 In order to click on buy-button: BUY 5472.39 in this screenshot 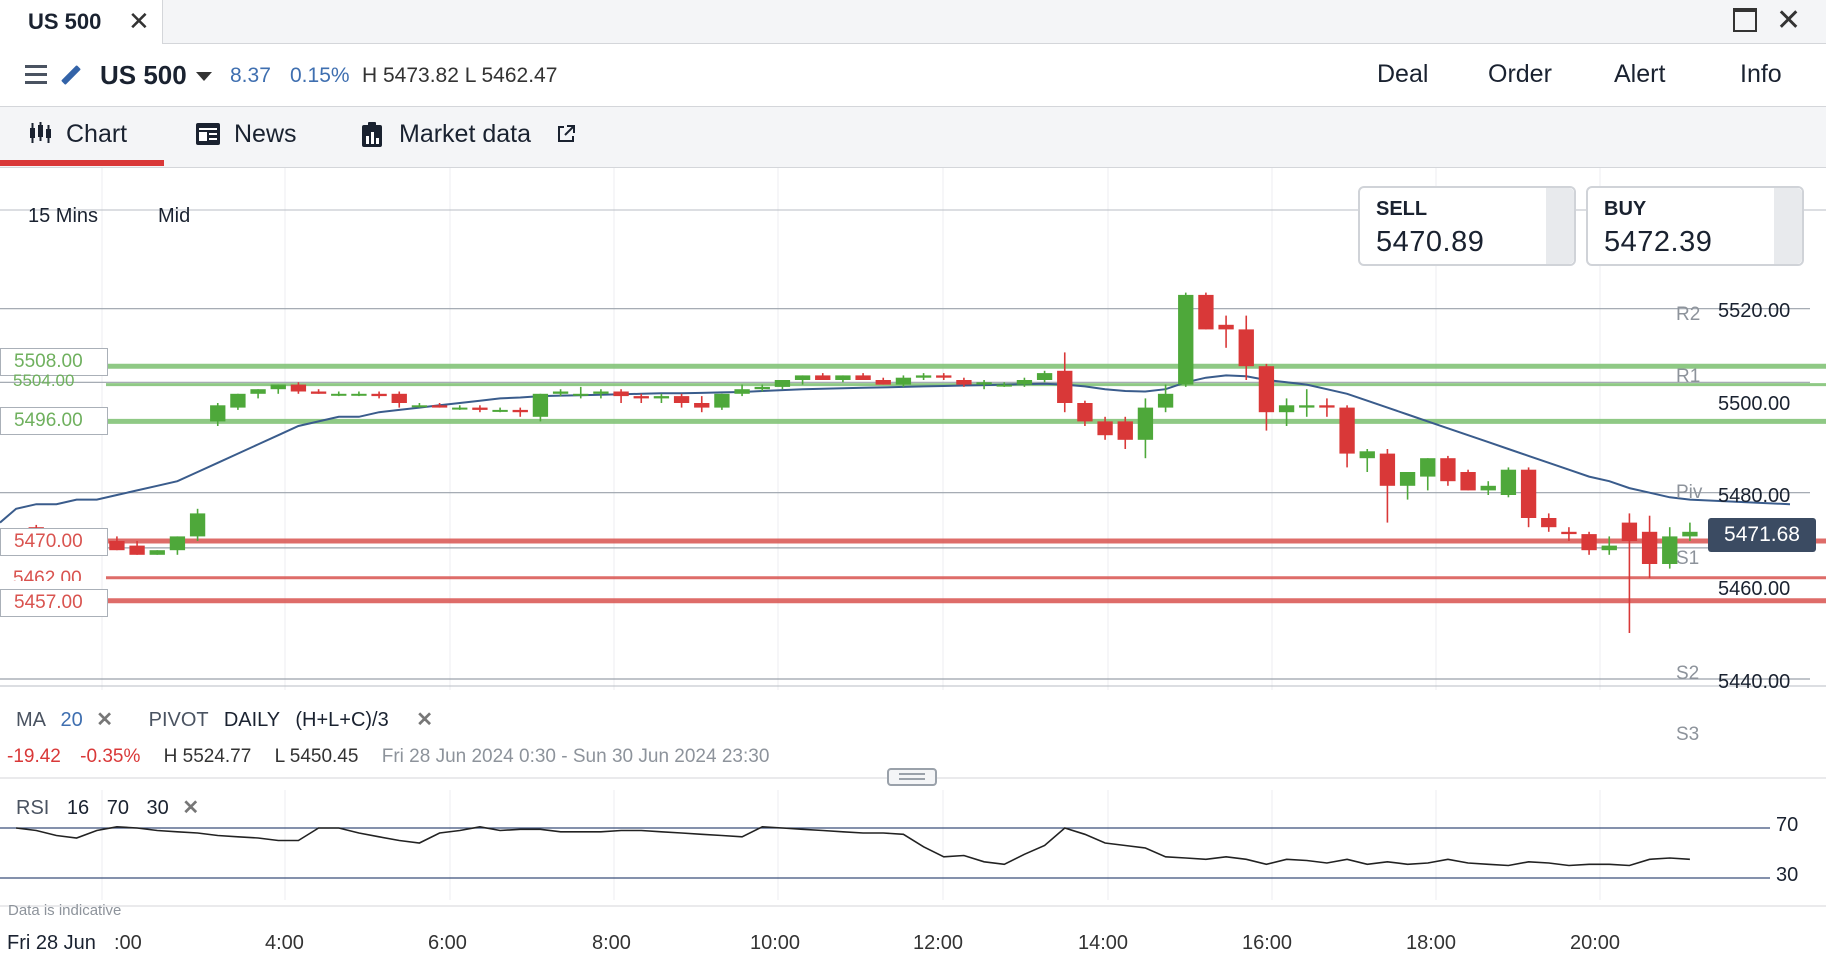, I will do `click(1695, 226)`.